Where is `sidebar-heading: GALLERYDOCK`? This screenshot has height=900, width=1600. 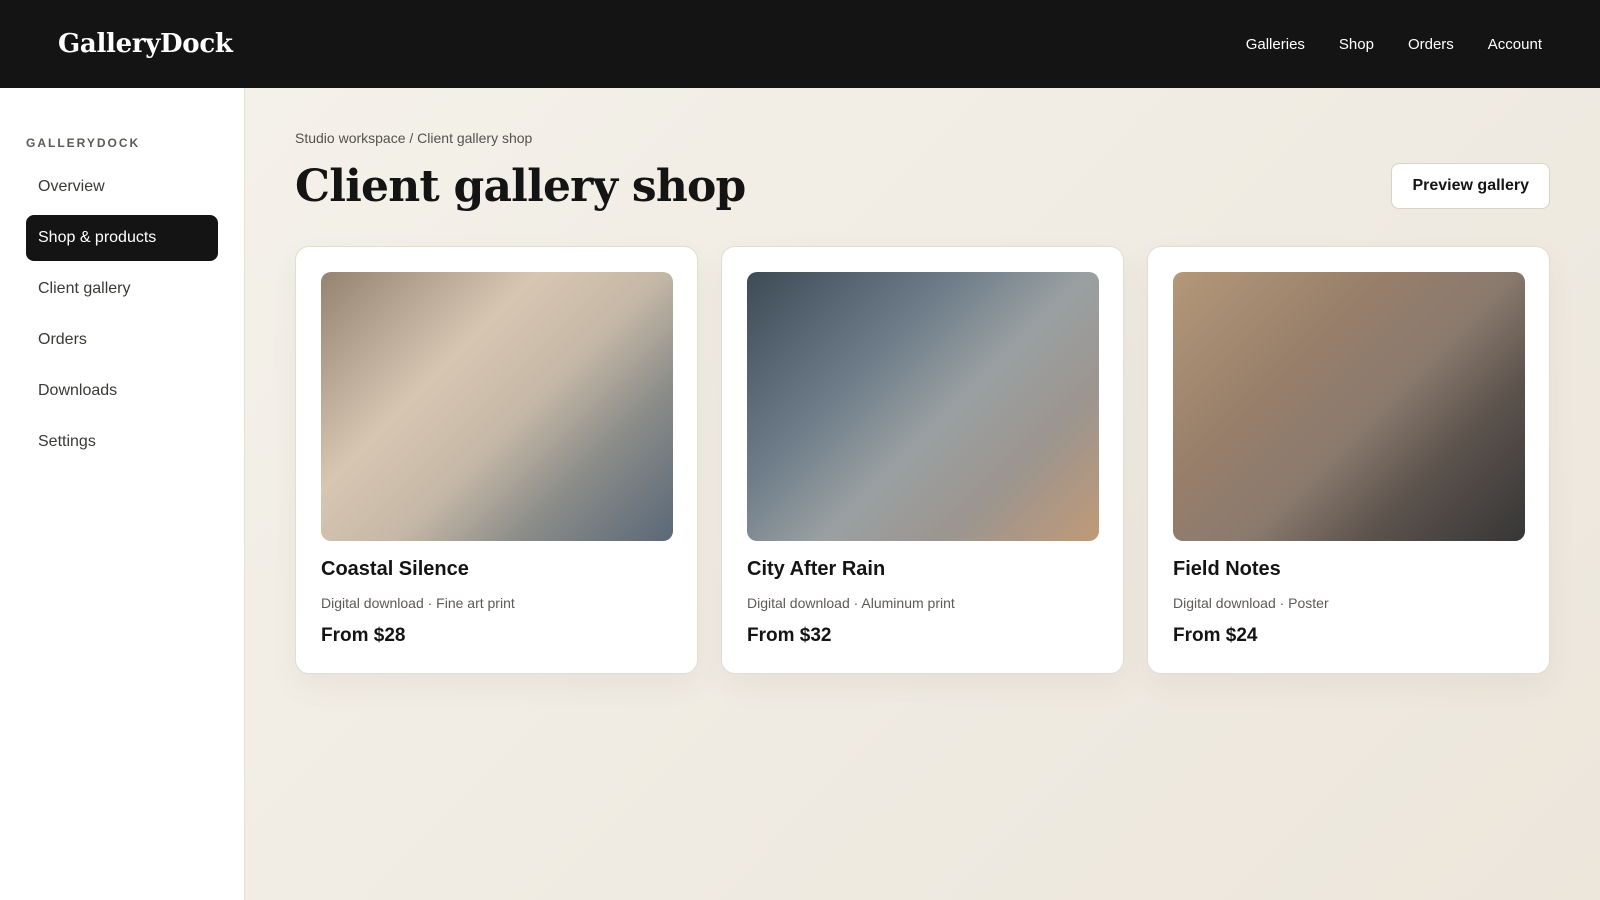
sidebar-heading: GALLERYDOCK is located at coordinates (83, 143).